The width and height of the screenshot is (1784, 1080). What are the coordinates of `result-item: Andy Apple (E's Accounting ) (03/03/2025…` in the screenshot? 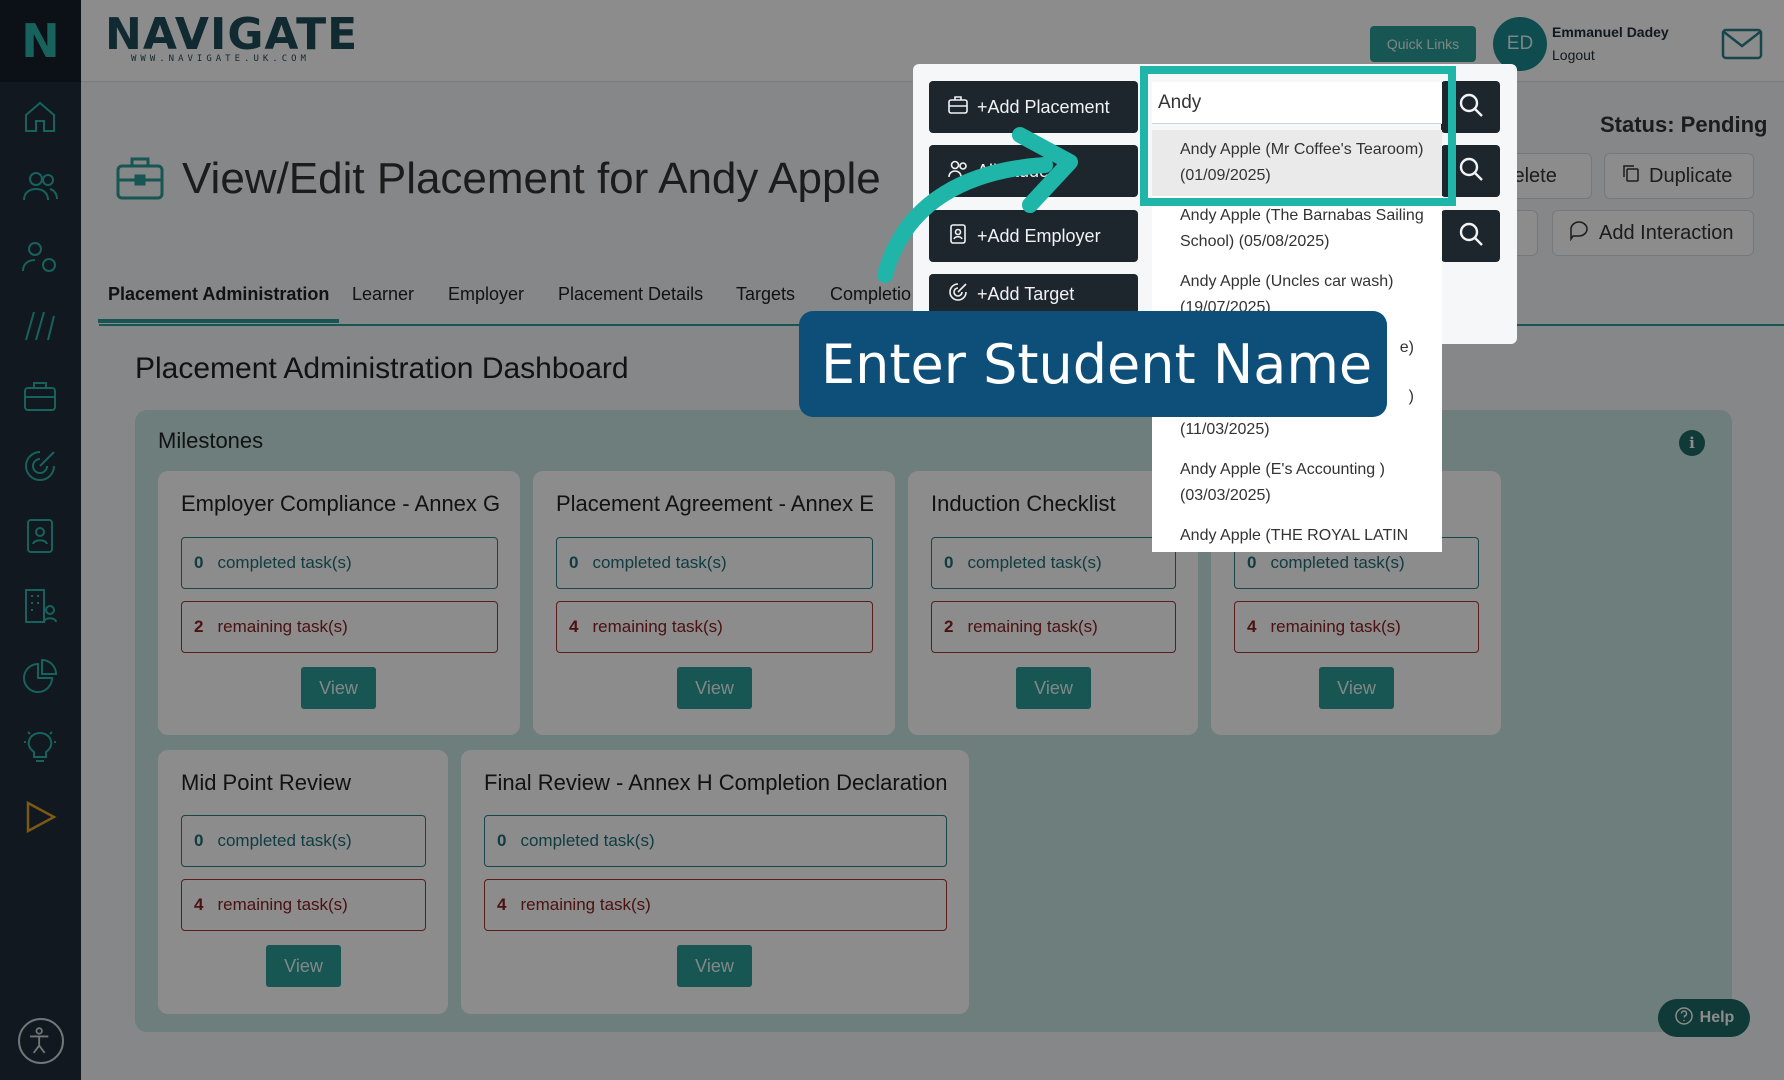 It's located at (1297, 483).